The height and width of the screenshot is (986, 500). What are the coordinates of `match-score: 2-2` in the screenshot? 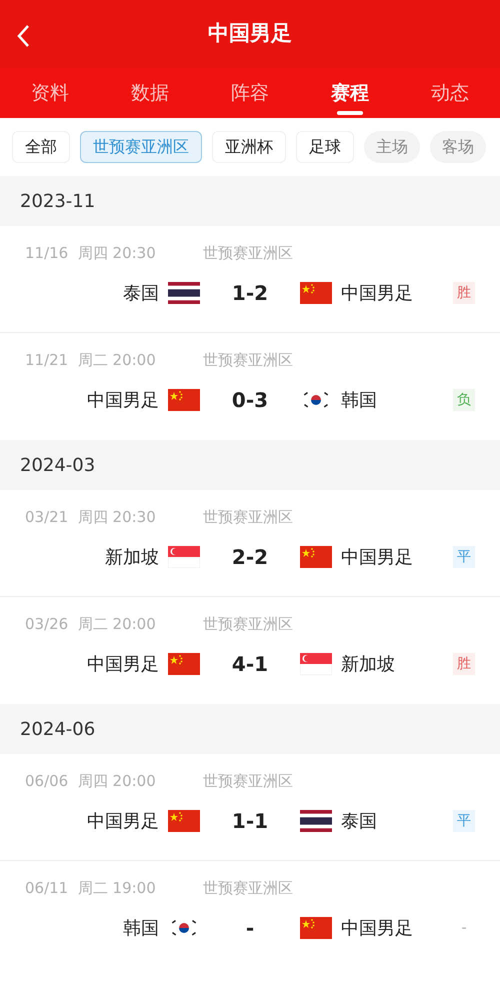 It's located at (250, 557).